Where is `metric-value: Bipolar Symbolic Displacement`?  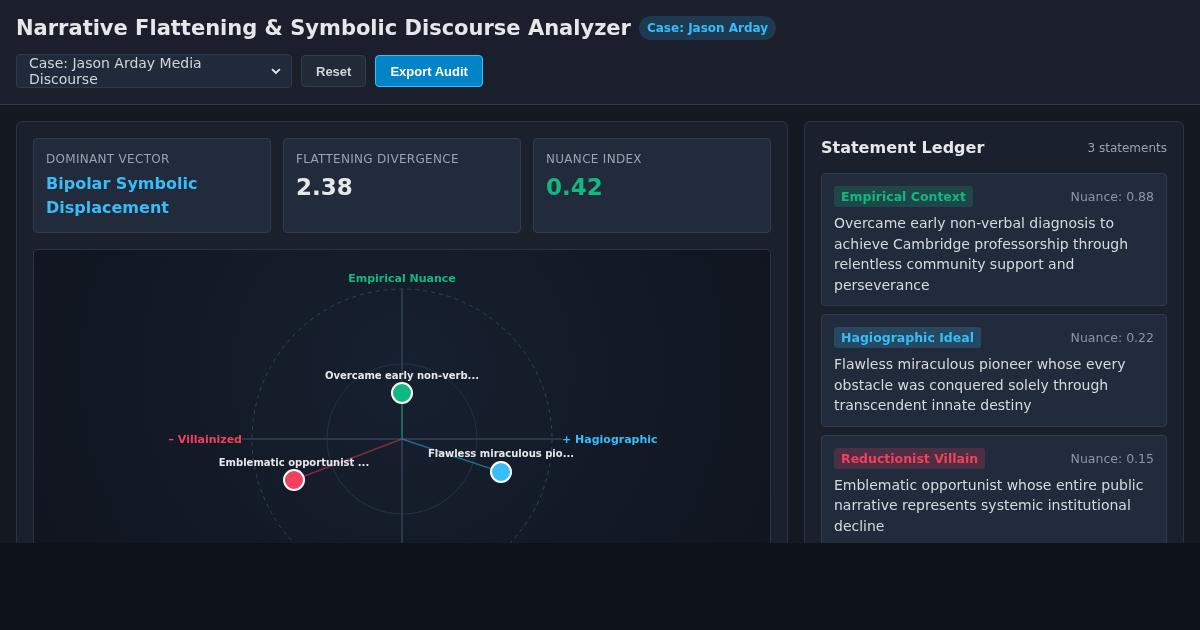 metric-value: Bipolar Symbolic Displacement is located at coordinates (122, 196).